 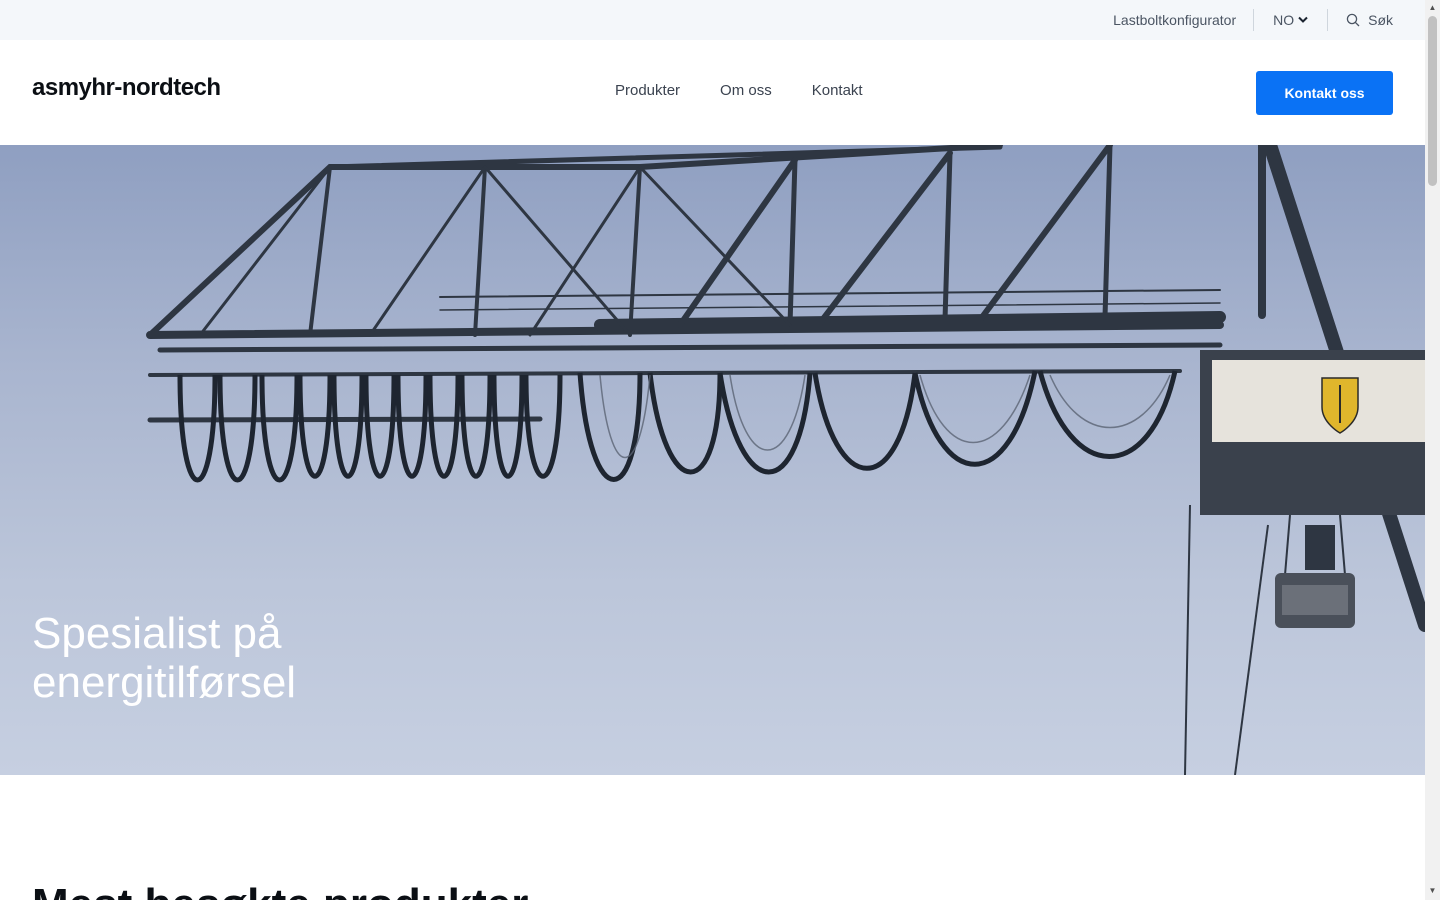 I want to click on contact-us-button: Kontakt oss, so click(x=1324, y=93).